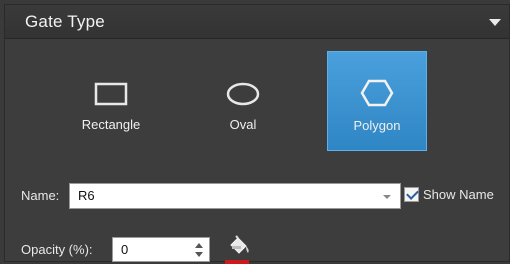 This screenshot has width=510, height=264. Describe the element at coordinates (65, 21) in the screenshot. I see `panel-title: Gate Type` at that location.